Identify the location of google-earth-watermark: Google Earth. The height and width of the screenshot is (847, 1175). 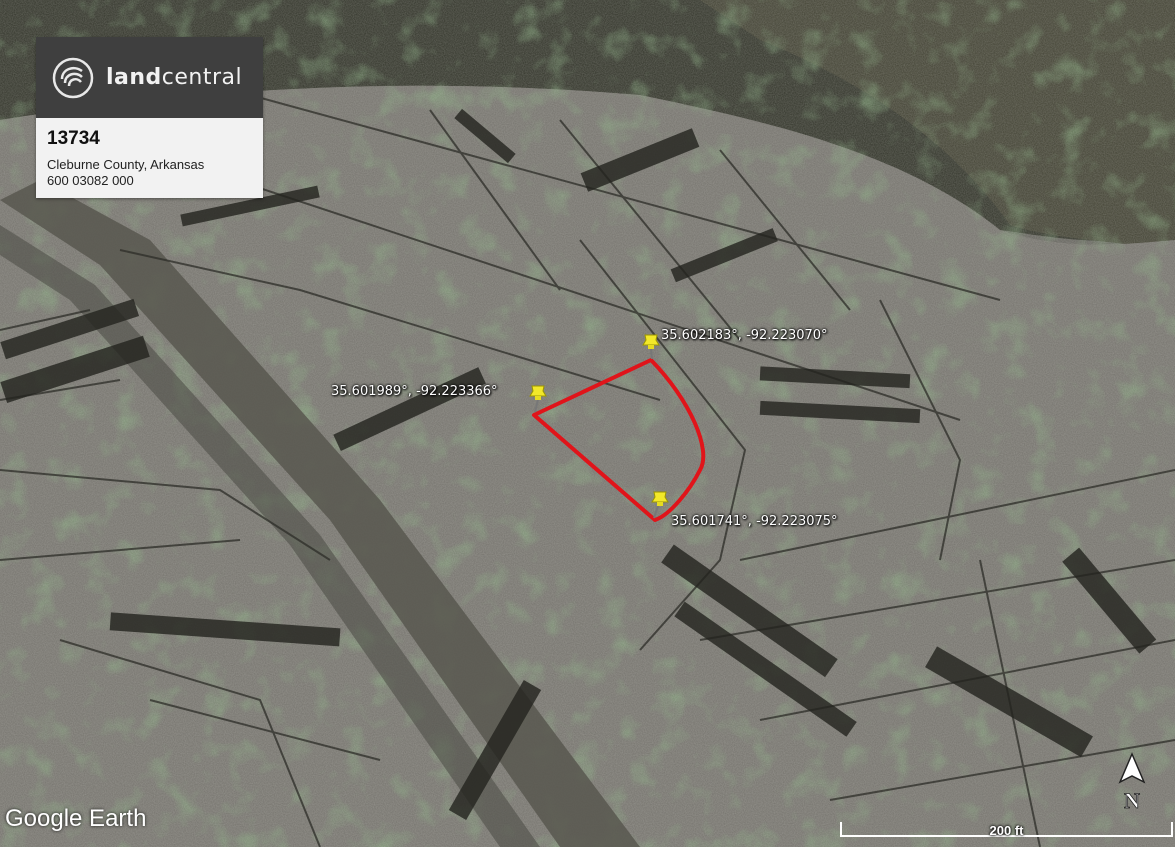
(76, 818).